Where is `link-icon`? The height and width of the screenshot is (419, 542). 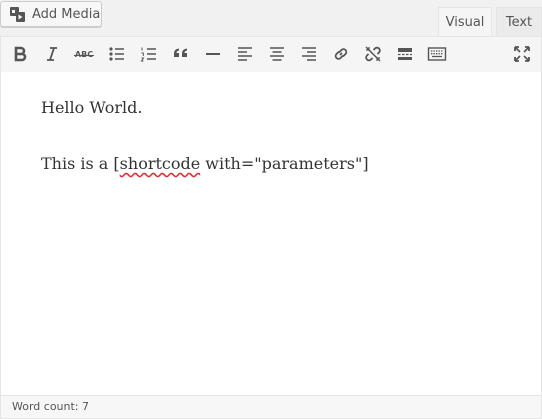
link-icon is located at coordinates (341, 54).